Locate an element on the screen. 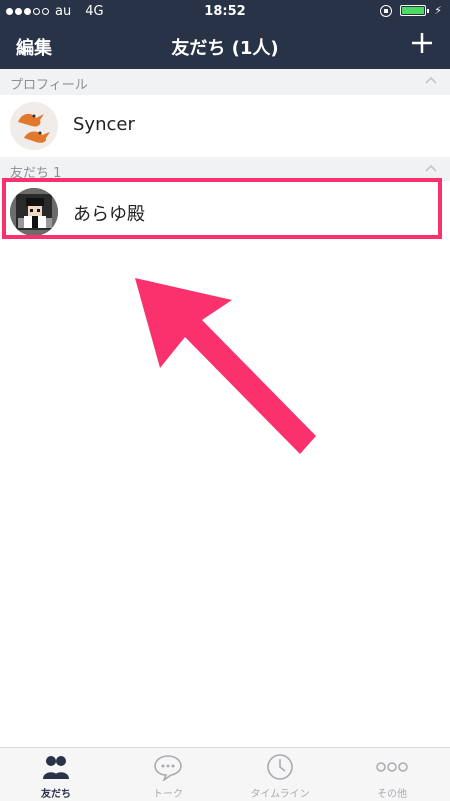 The image size is (450, 801). tab-talk: トーク is located at coordinates (168, 774).